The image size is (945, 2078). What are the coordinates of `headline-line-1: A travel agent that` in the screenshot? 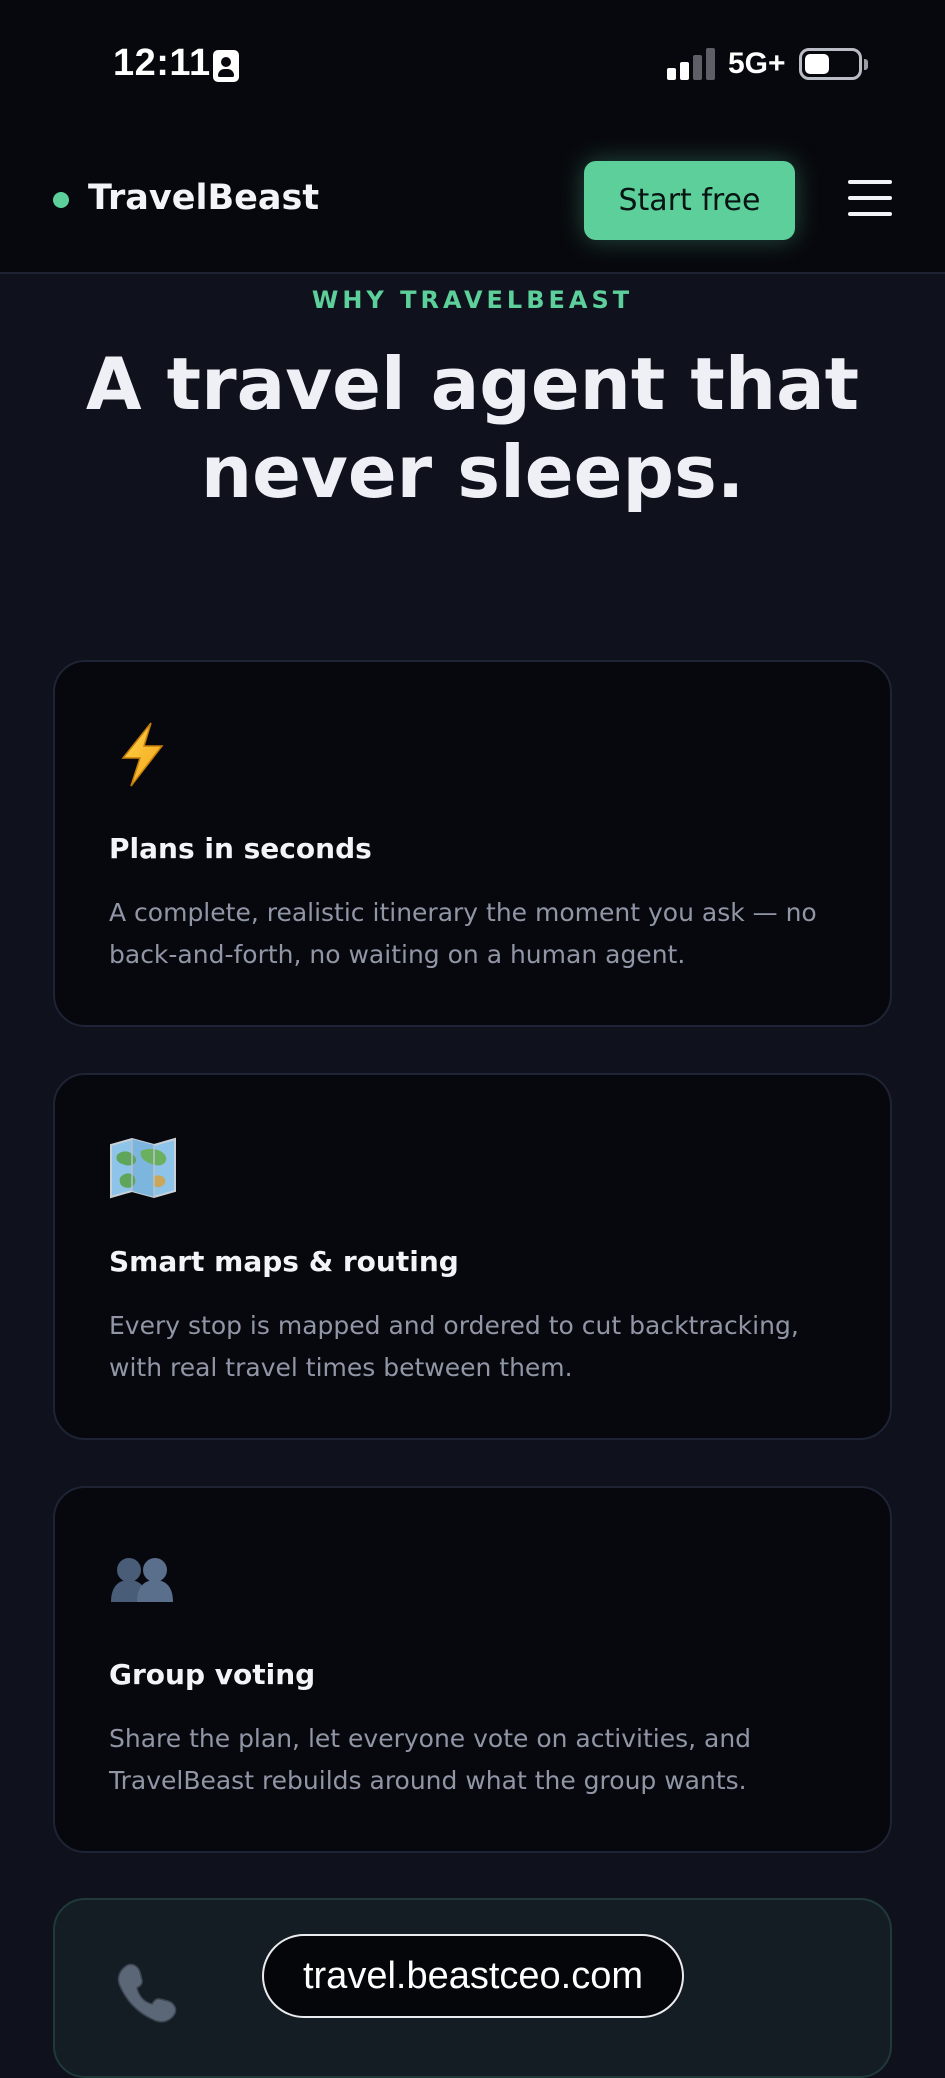 It's located at (472, 384).